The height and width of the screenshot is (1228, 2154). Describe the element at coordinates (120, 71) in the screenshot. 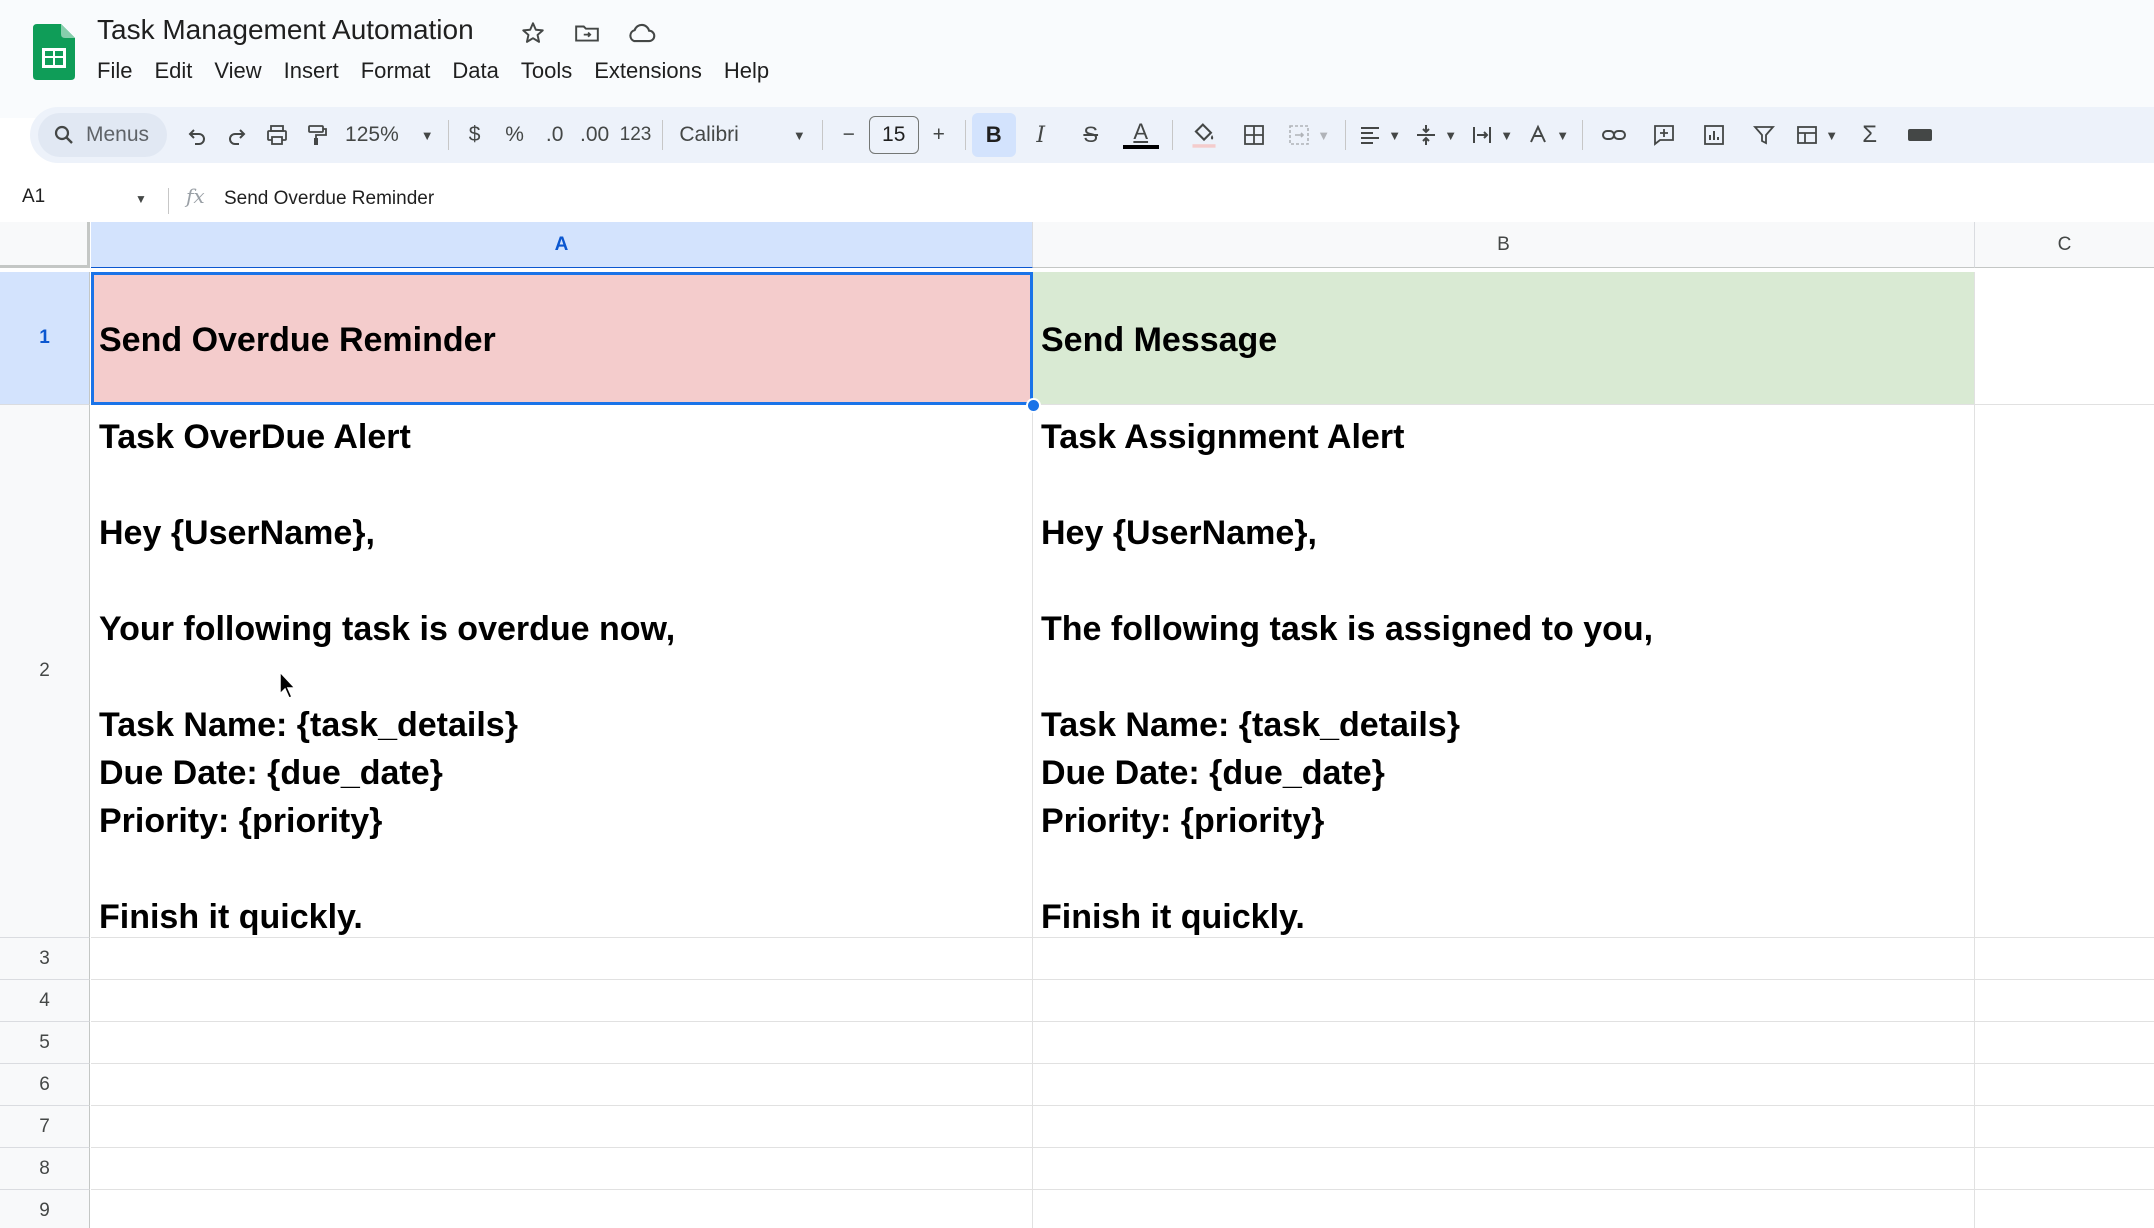

I see `menu-file: File` at that location.